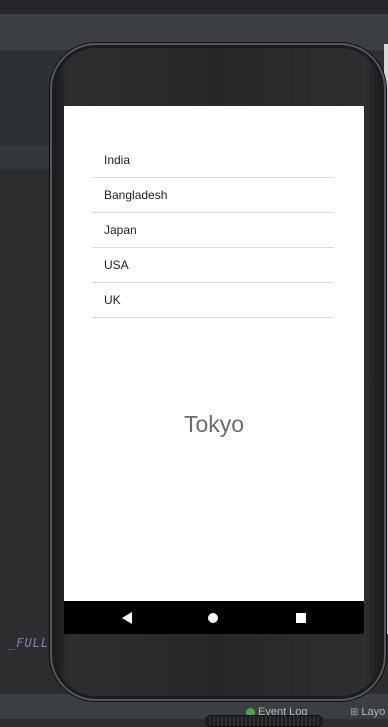 This screenshot has height=727, width=388. What do you see at coordinates (373, 712) in the screenshot?
I see `layout-inspector-label: Layo` at bounding box center [373, 712].